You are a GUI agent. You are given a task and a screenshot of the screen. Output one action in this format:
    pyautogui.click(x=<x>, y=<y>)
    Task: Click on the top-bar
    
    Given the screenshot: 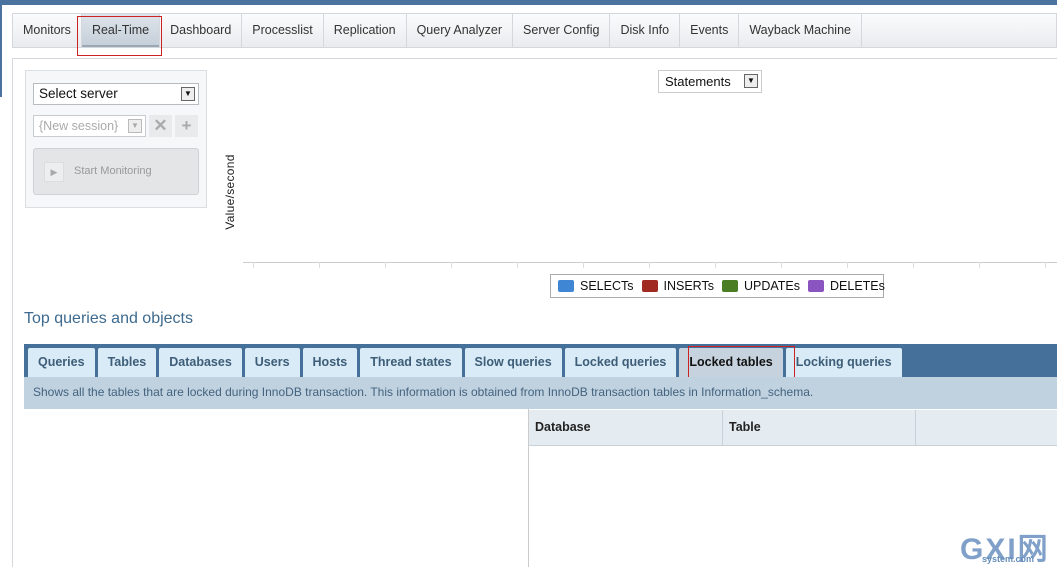 What is the action you would take?
    pyautogui.click(x=528, y=2)
    